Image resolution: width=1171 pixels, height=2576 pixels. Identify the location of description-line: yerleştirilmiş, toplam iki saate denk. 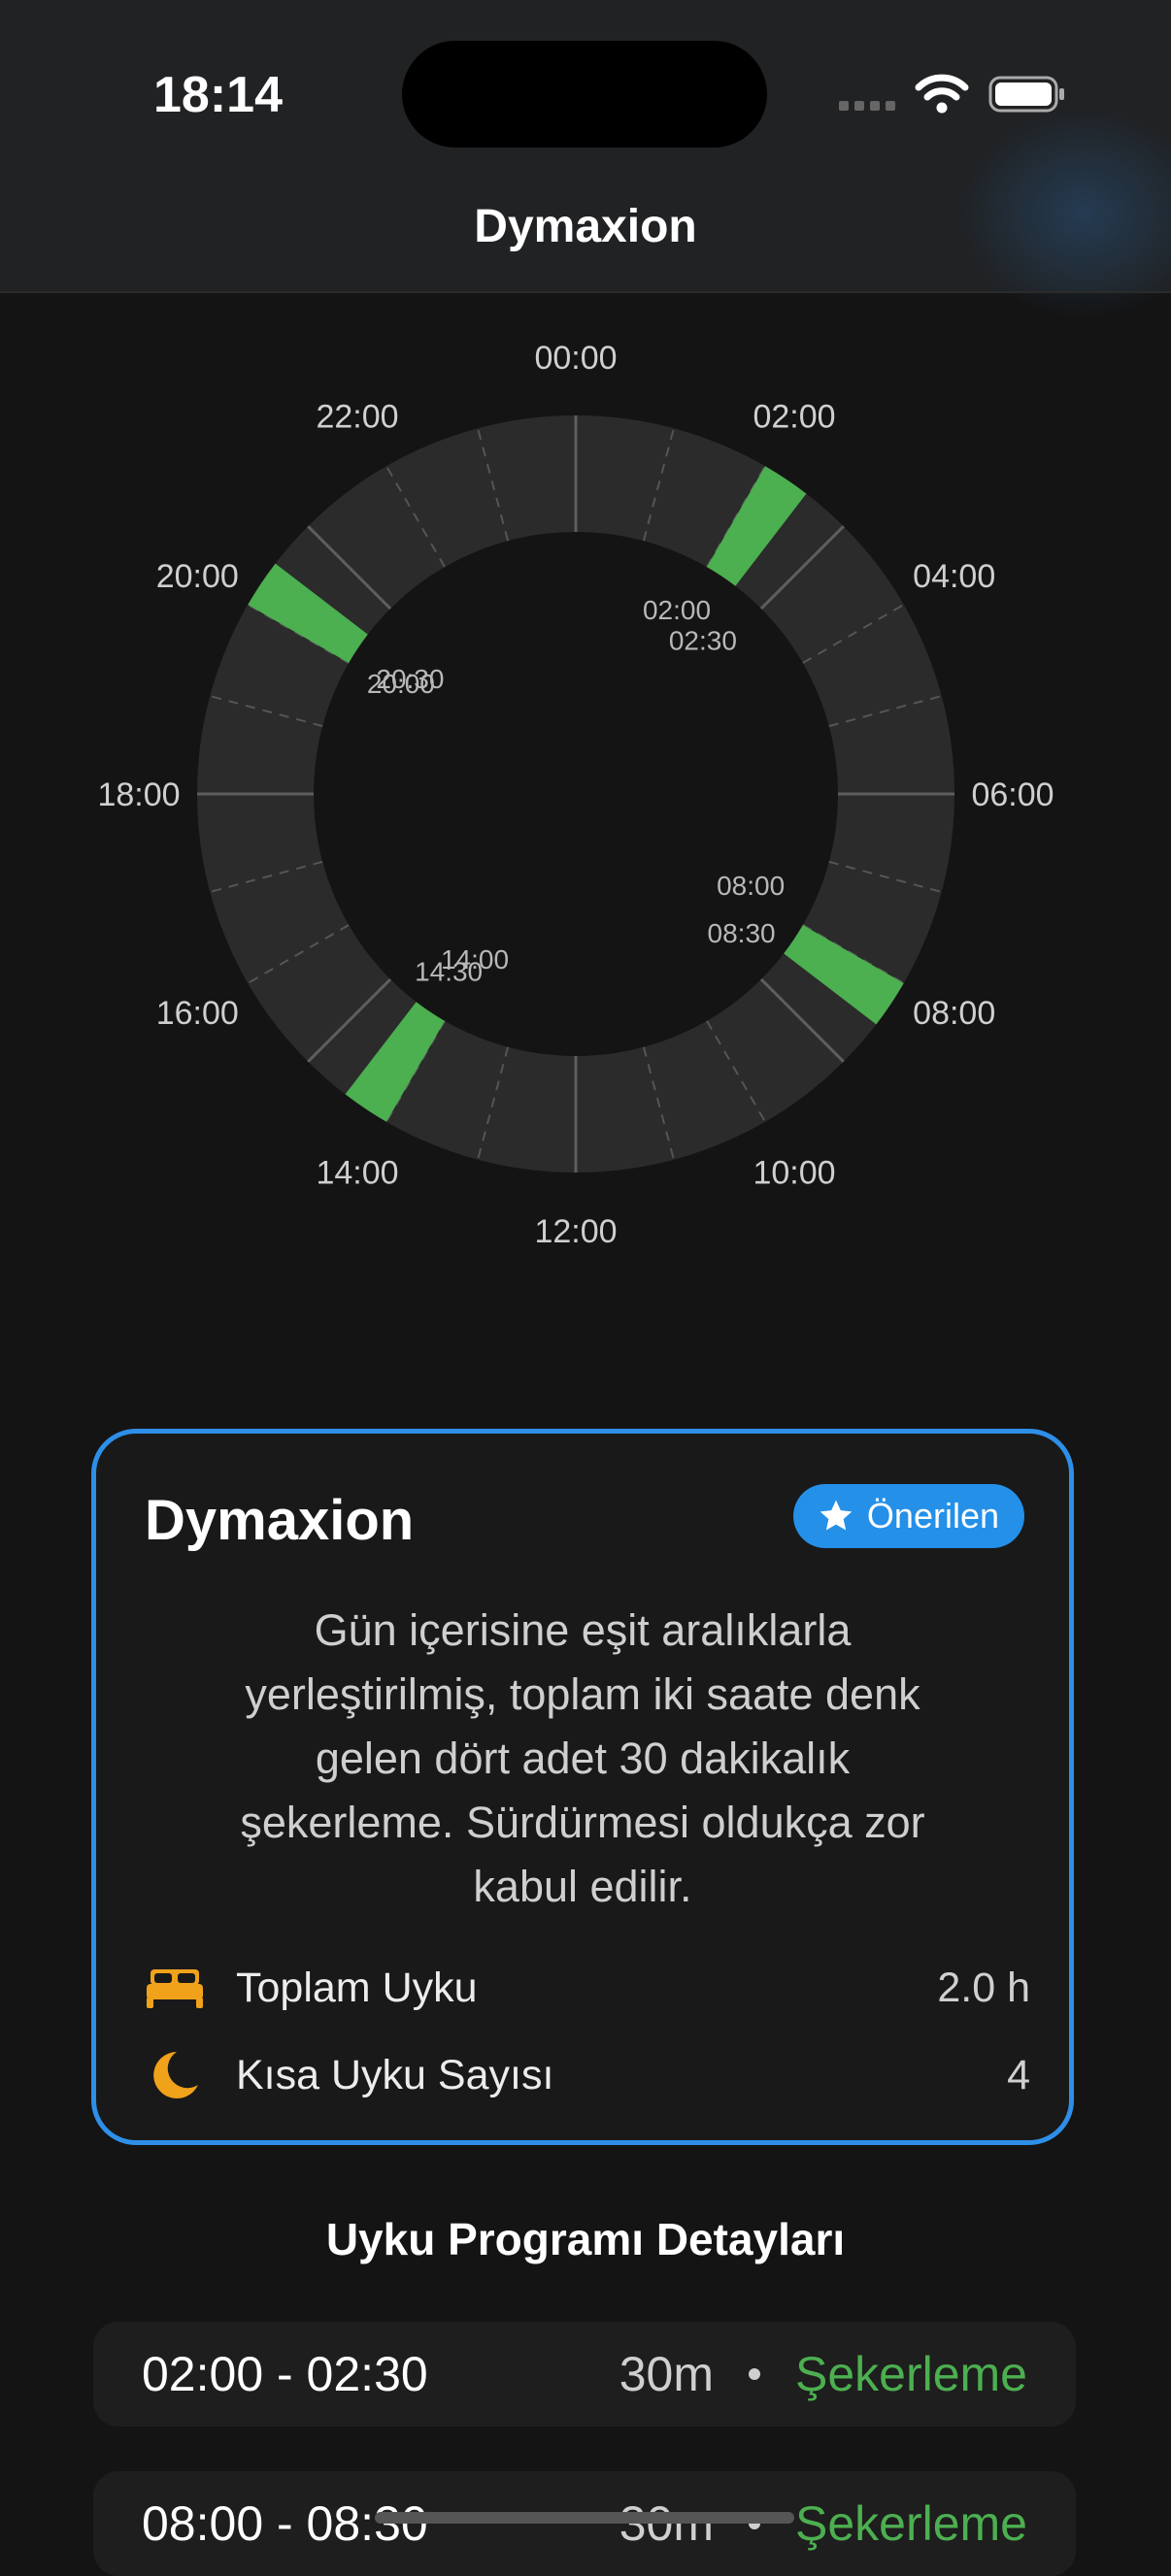
(582, 1694).